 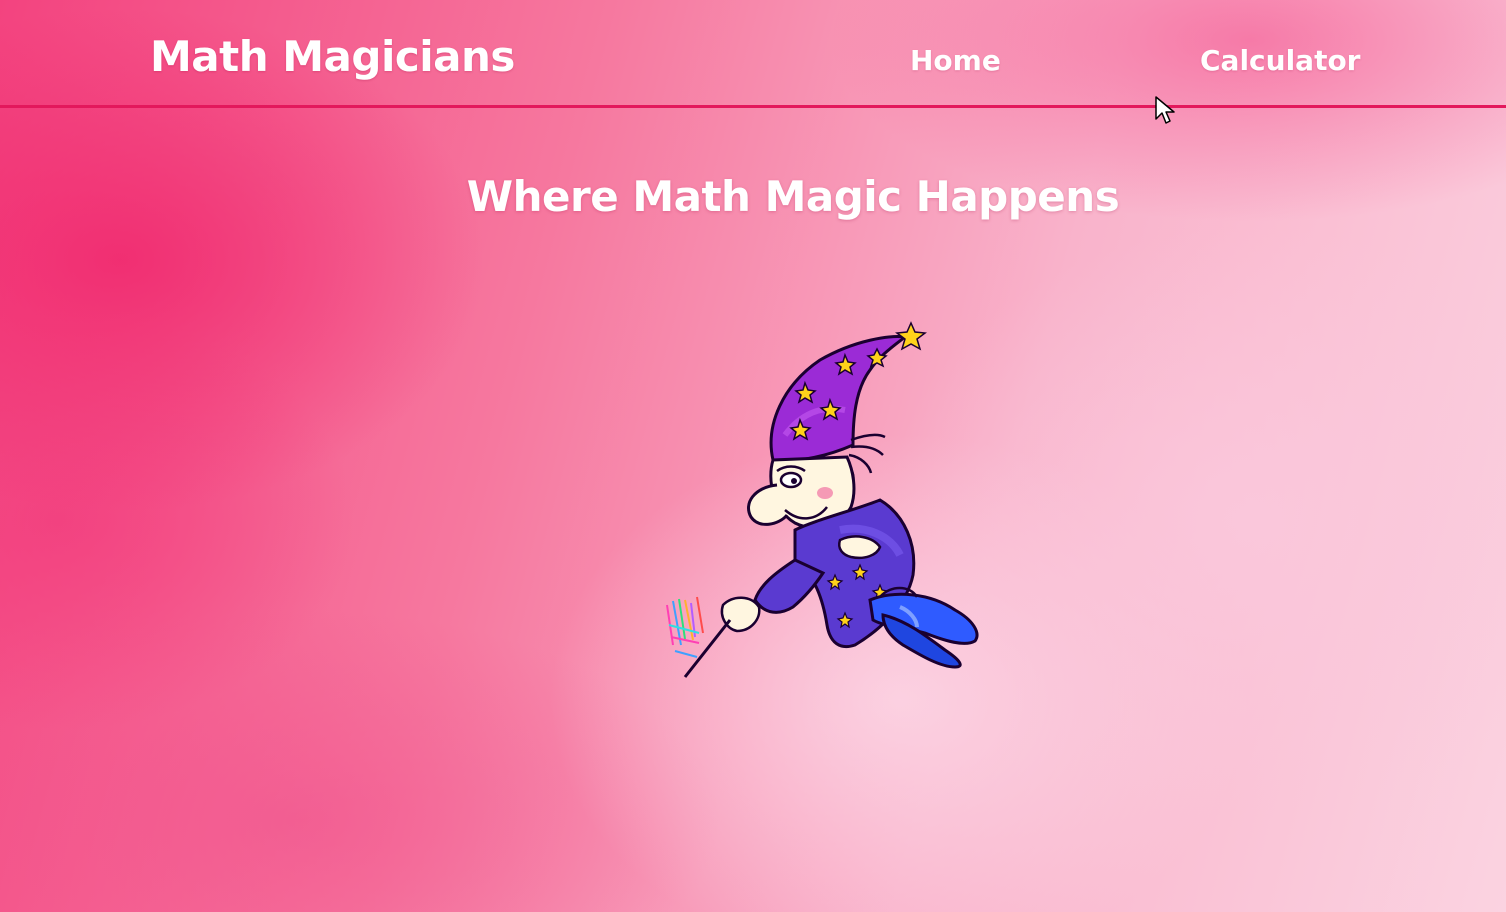 What do you see at coordinates (822, 499) in the screenshot?
I see `wizard-illustration` at bounding box center [822, 499].